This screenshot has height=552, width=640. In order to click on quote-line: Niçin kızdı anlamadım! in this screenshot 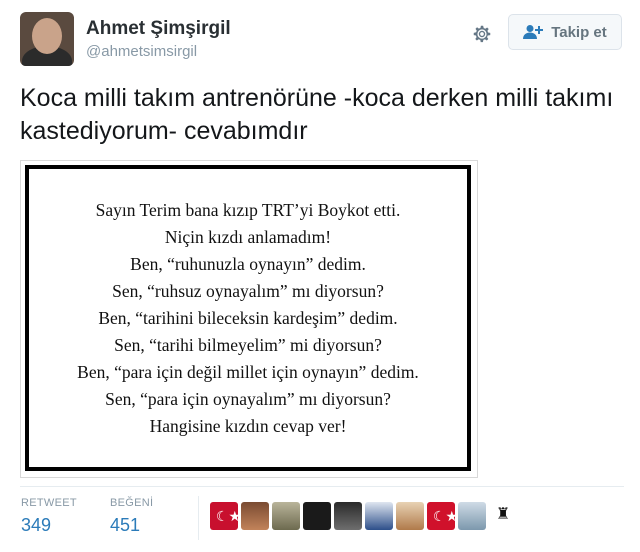, I will do `click(248, 236)`.